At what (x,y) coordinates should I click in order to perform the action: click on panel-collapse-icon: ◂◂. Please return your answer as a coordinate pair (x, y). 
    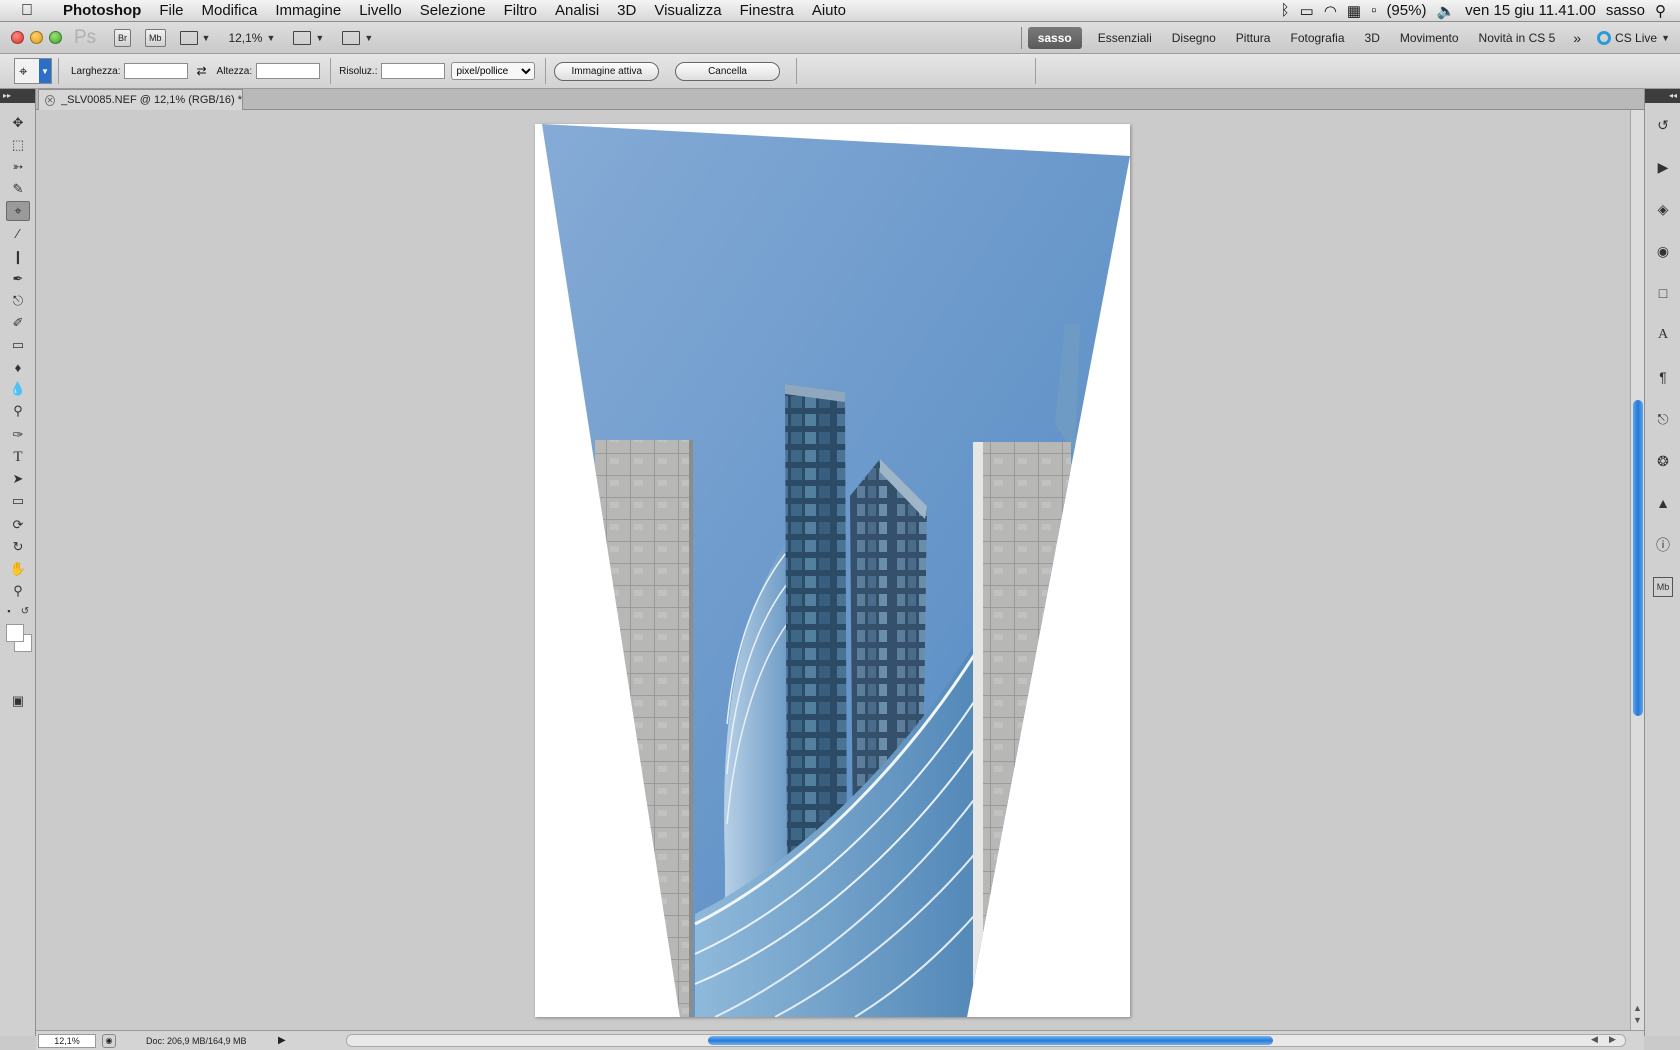
    Looking at the image, I should click on (1662, 96).